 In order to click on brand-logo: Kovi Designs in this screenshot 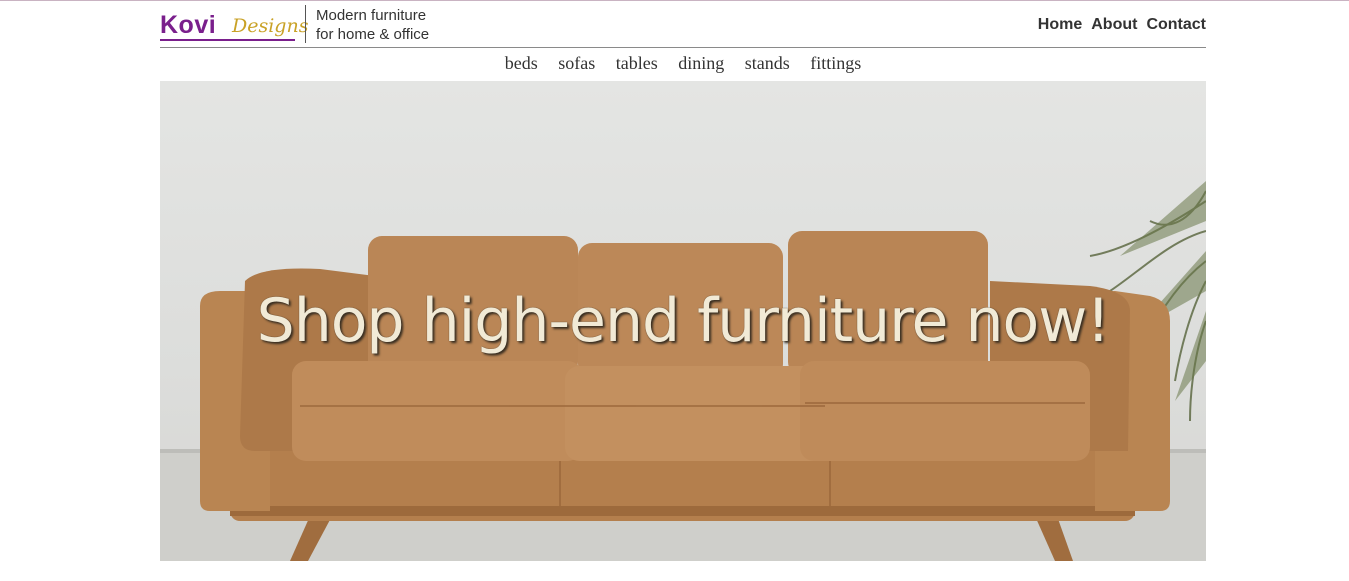, I will do `click(234, 27)`.